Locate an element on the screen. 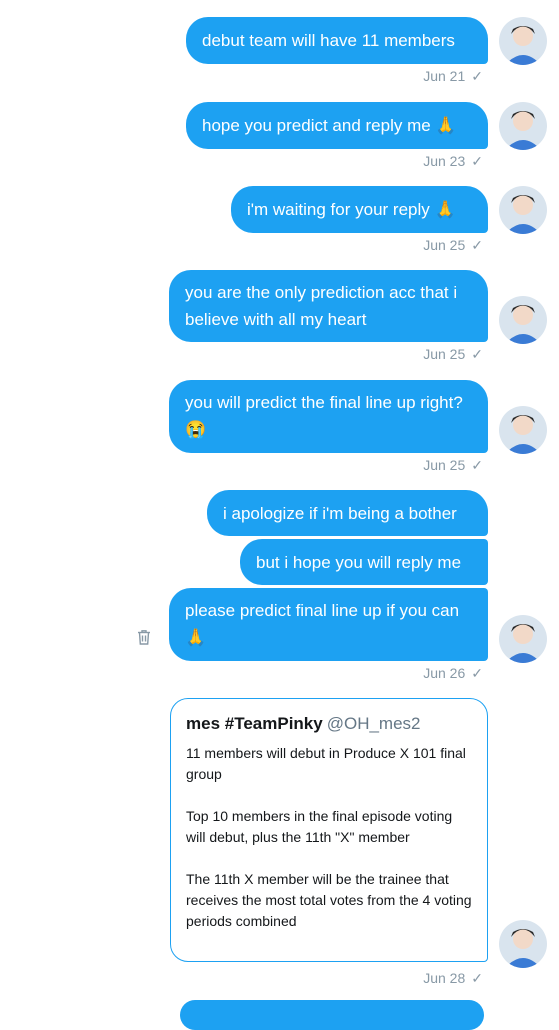 This screenshot has width=559, height=1030. message-bubble: hope you predict and reply me 🙏 is located at coordinates (337, 125).